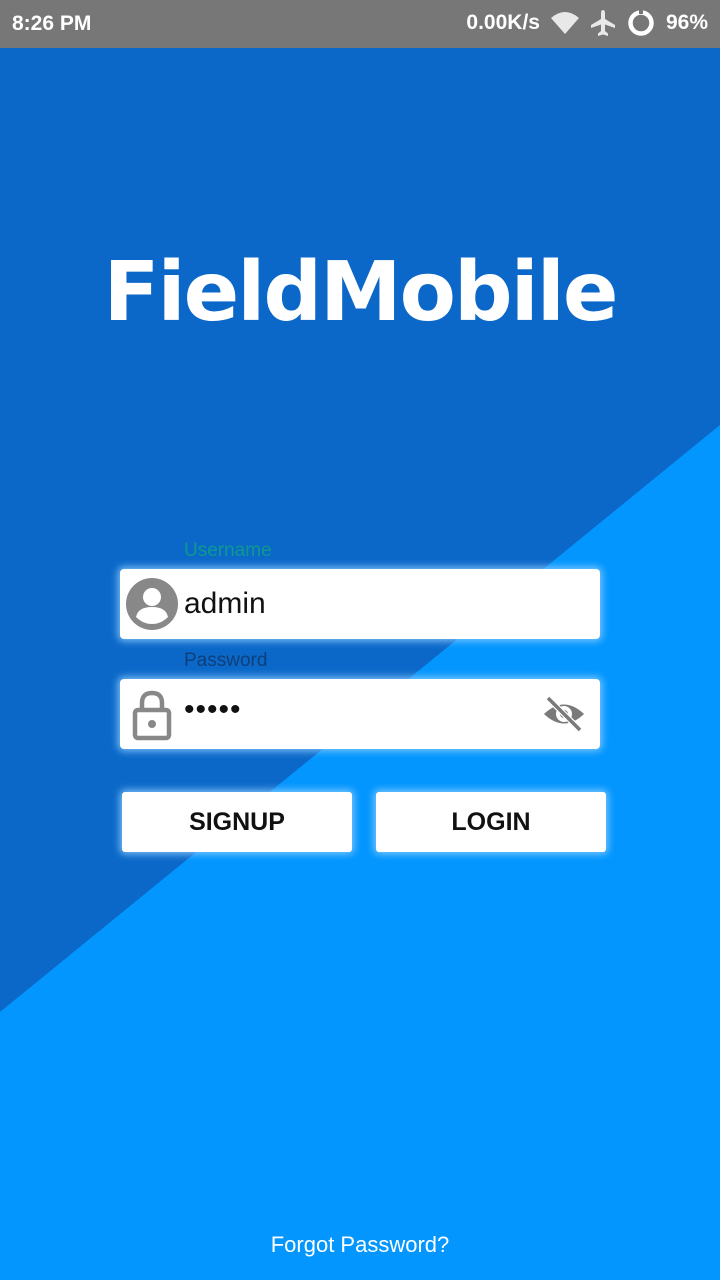 Image resolution: width=720 pixels, height=1280 pixels. What do you see at coordinates (360, 714) in the screenshot?
I see `password-field: •••••` at bounding box center [360, 714].